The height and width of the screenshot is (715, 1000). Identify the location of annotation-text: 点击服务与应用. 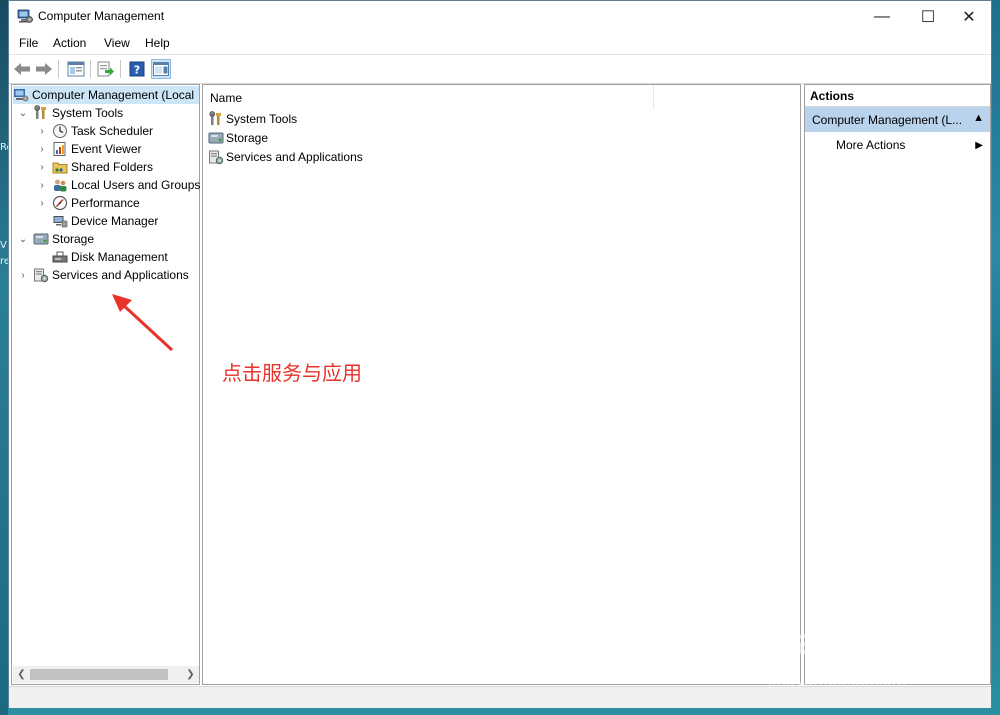
(292, 373).